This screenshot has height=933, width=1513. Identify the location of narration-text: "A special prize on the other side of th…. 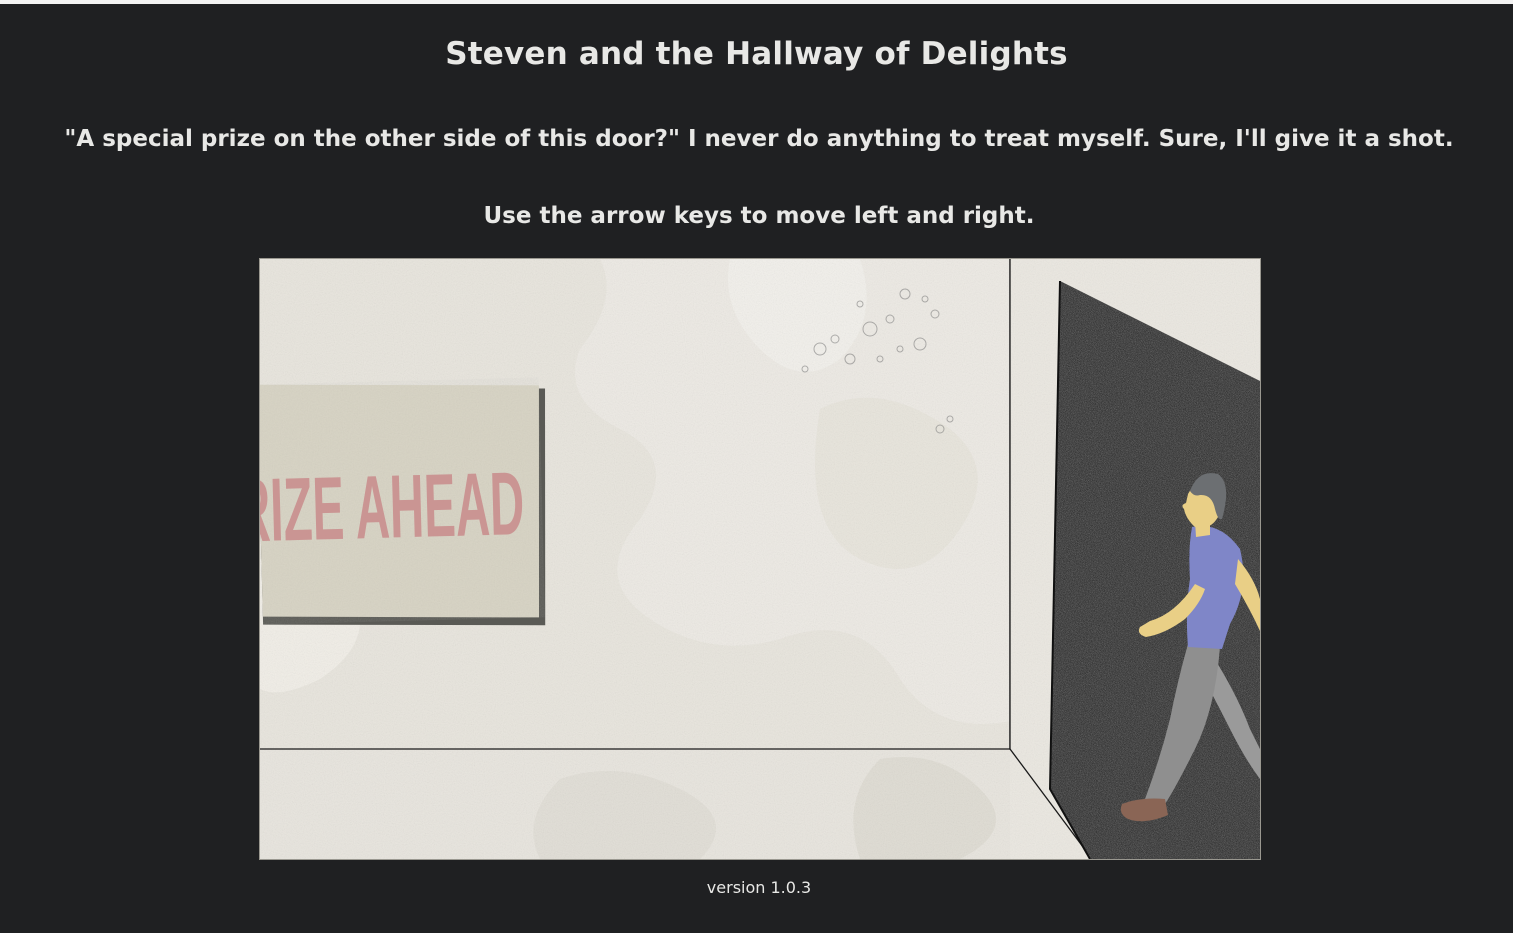
(759, 139).